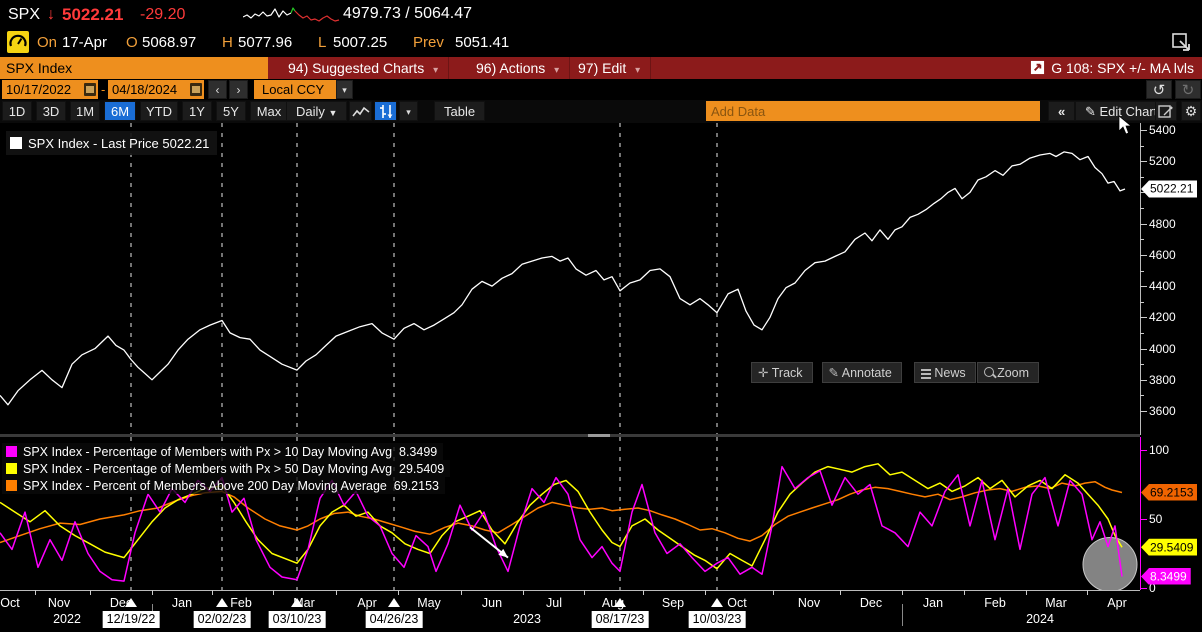 This screenshot has height=632, width=1202. Describe the element at coordinates (231, 111) in the screenshot. I see `period-tab-5y: 5Y` at that location.